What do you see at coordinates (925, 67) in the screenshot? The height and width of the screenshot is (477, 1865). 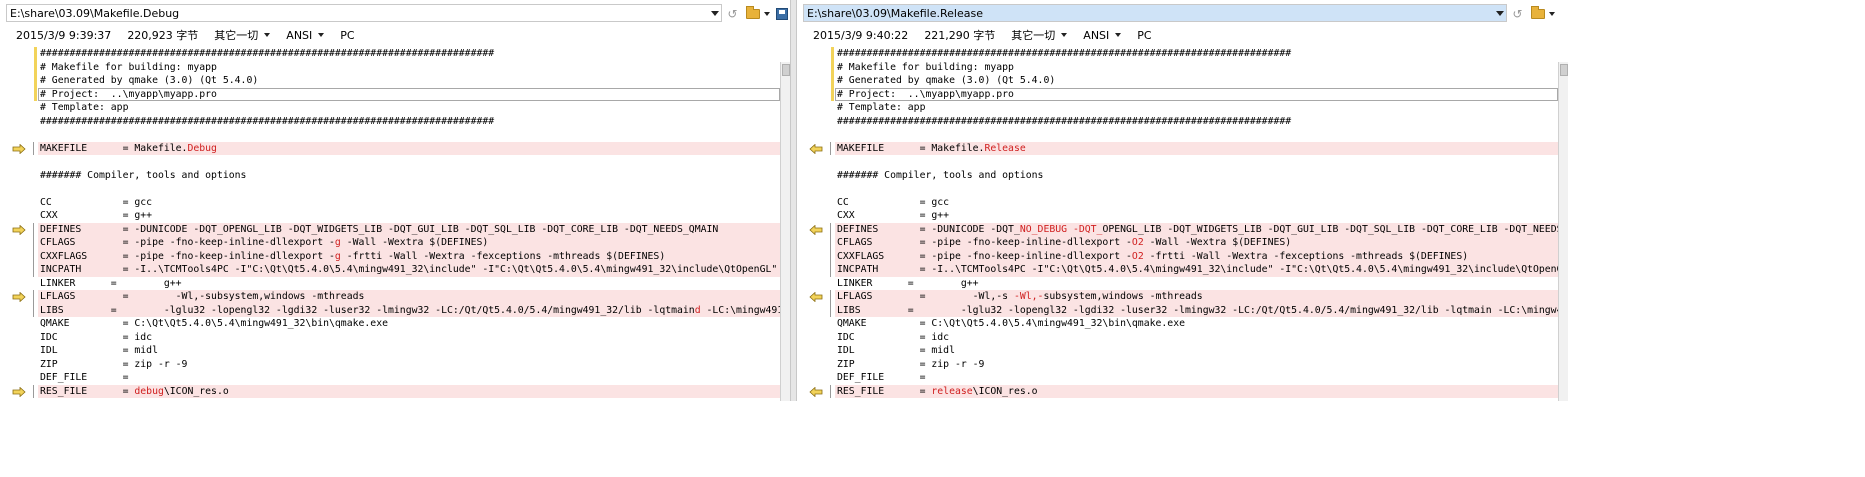 I see `code-text: # Makefile for building: myapp` at bounding box center [925, 67].